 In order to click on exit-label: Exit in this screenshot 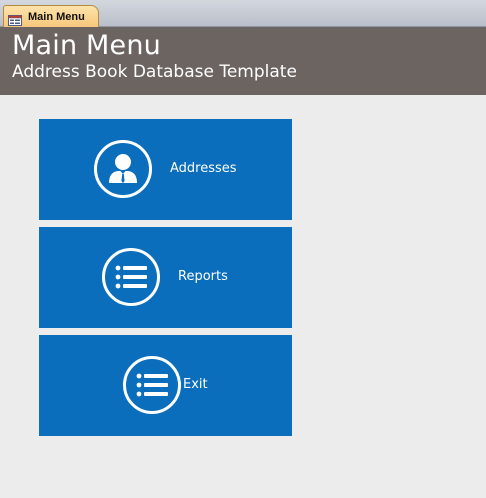, I will do `click(195, 384)`.